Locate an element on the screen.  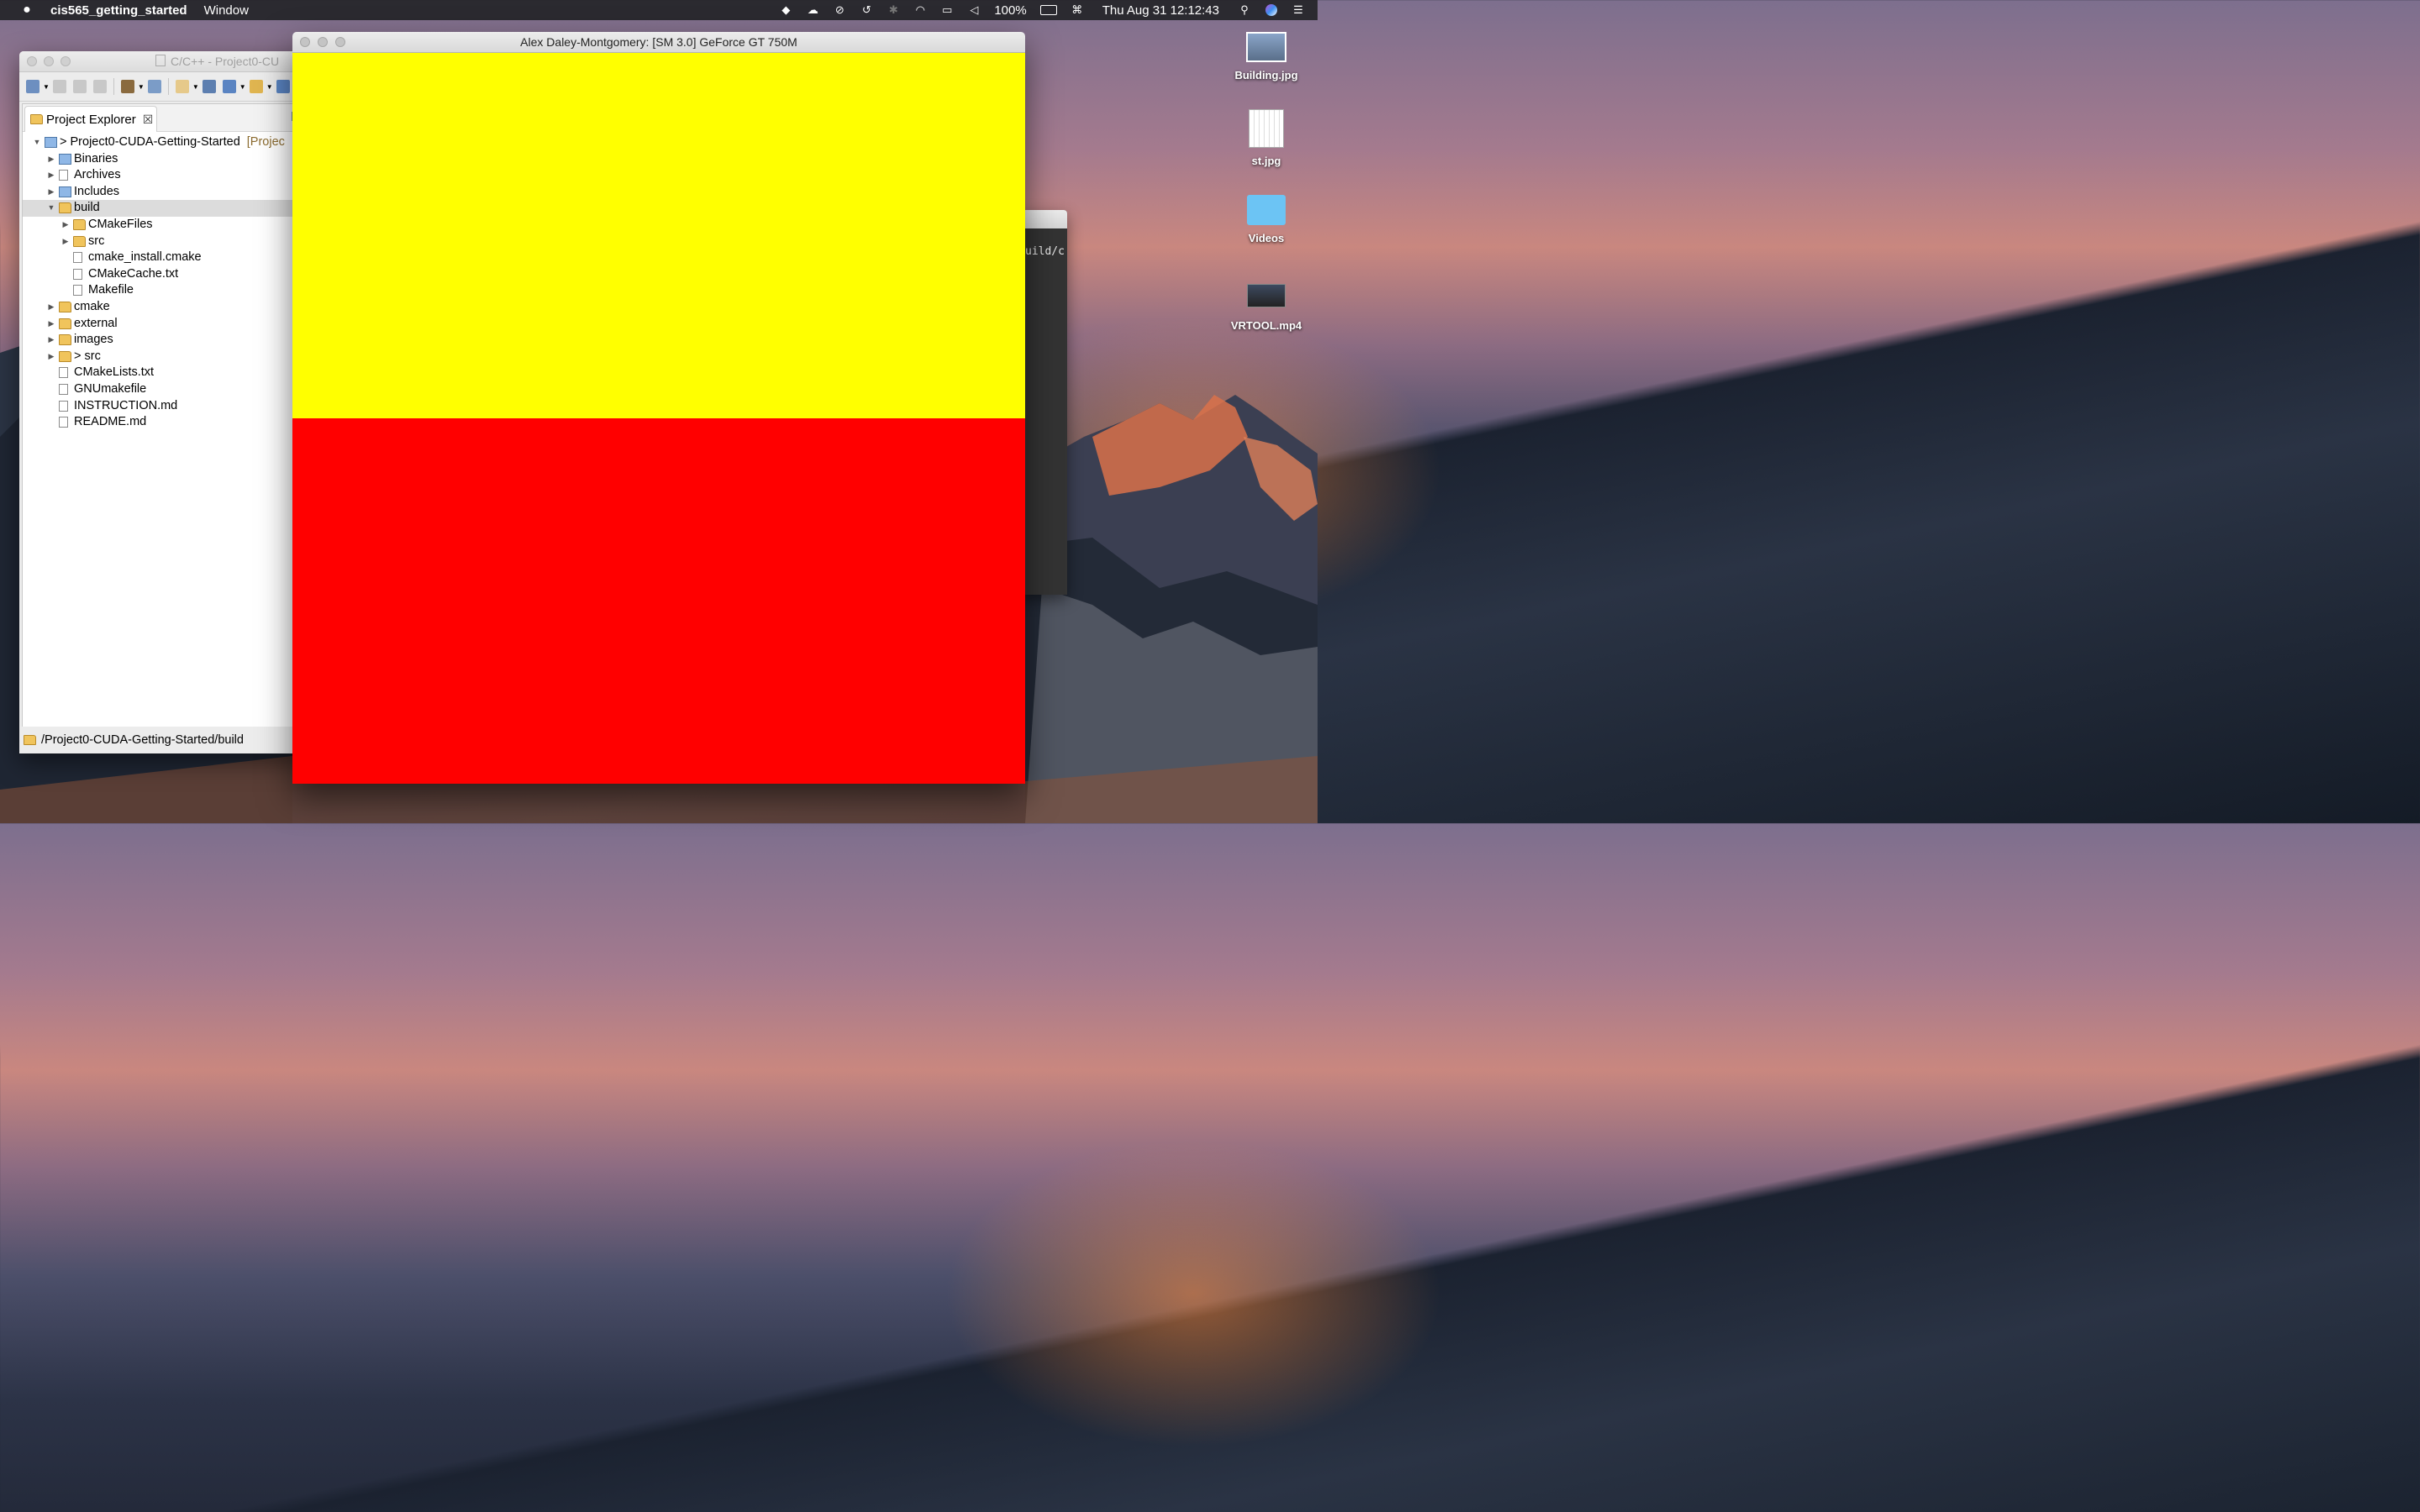
tree-item-label: > Project0-CUDA-Getting-Started [Projec is located at coordinates (172, 142).